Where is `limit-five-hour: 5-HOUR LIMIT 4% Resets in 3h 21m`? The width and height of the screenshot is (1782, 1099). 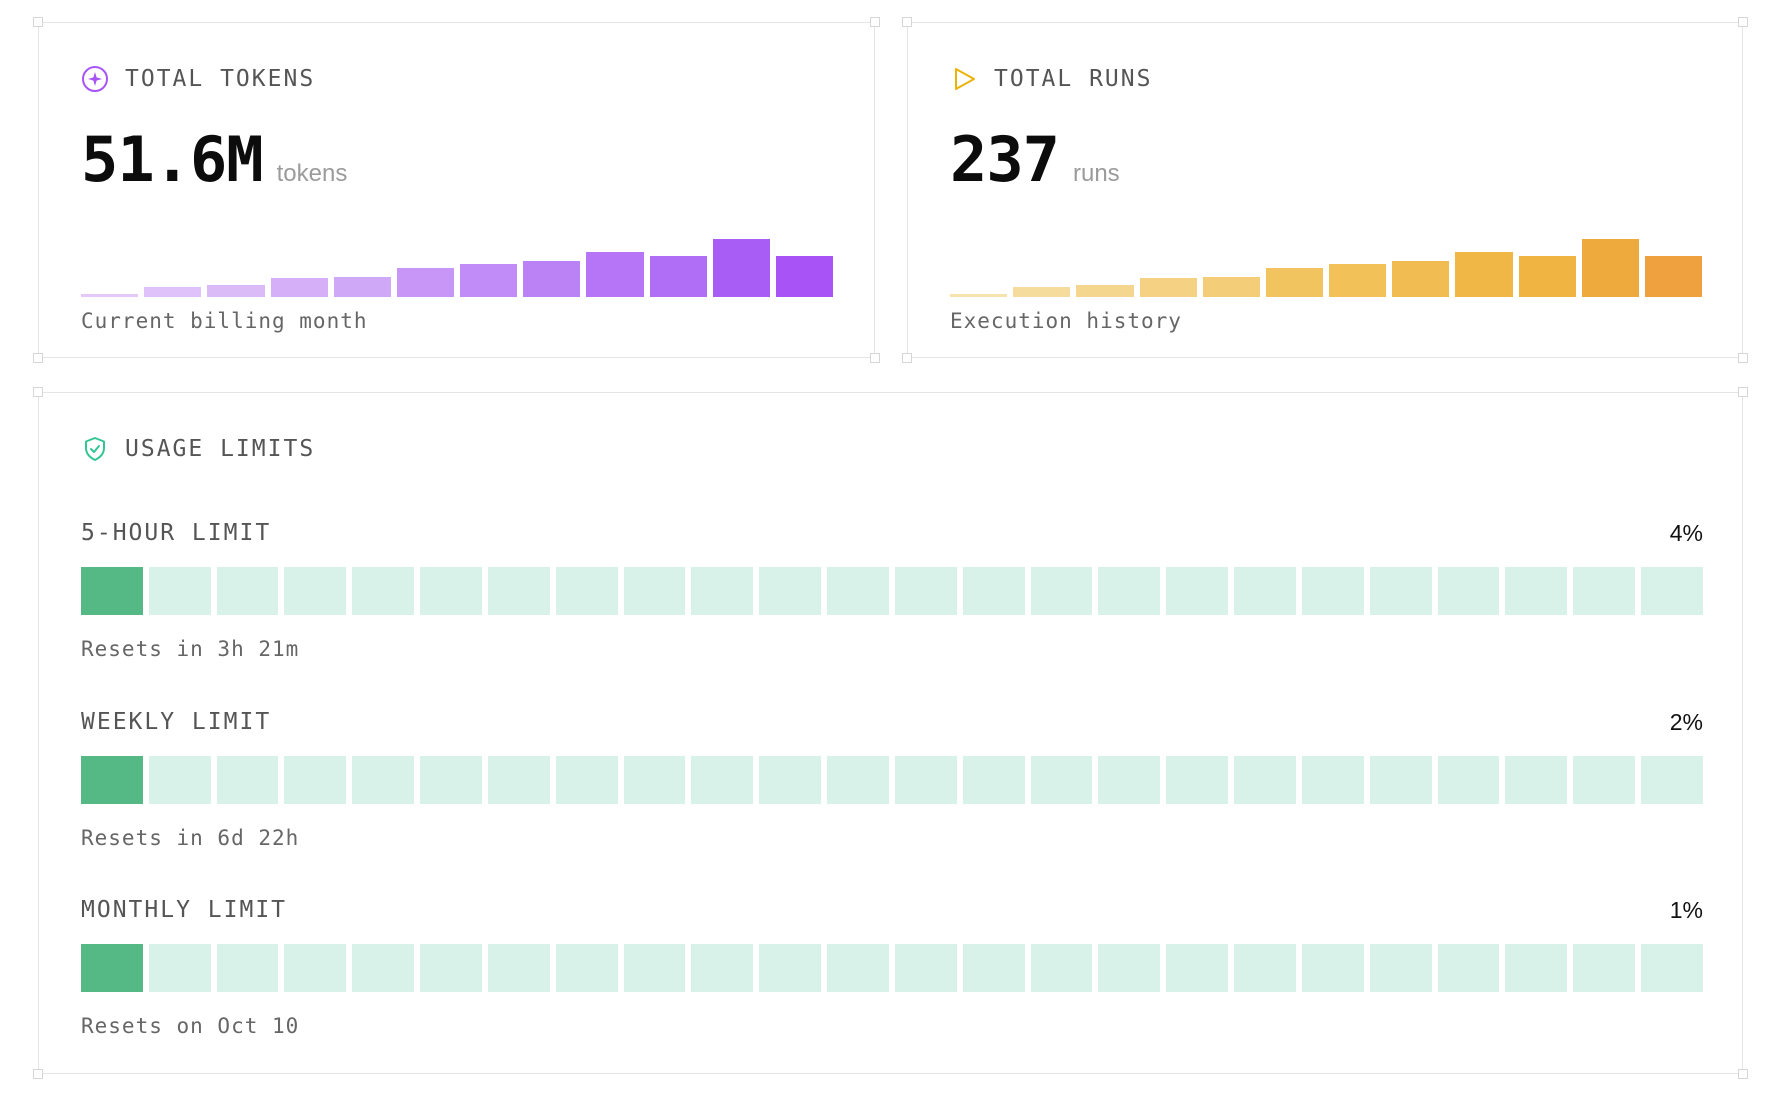 limit-five-hour: 5-HOUR LIMIT 4% Resets in 3h 21m is located at coordinates (892, 589).